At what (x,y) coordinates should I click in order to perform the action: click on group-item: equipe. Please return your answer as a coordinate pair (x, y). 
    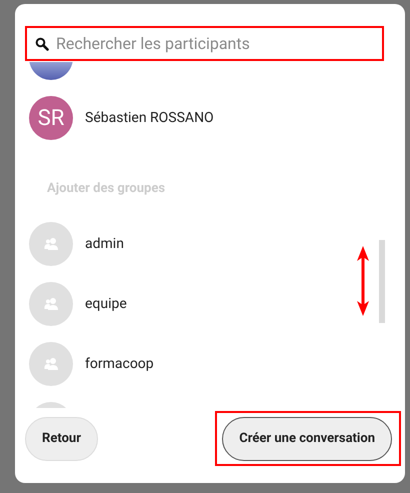
    Looking at the image, I should click on (217, 304).